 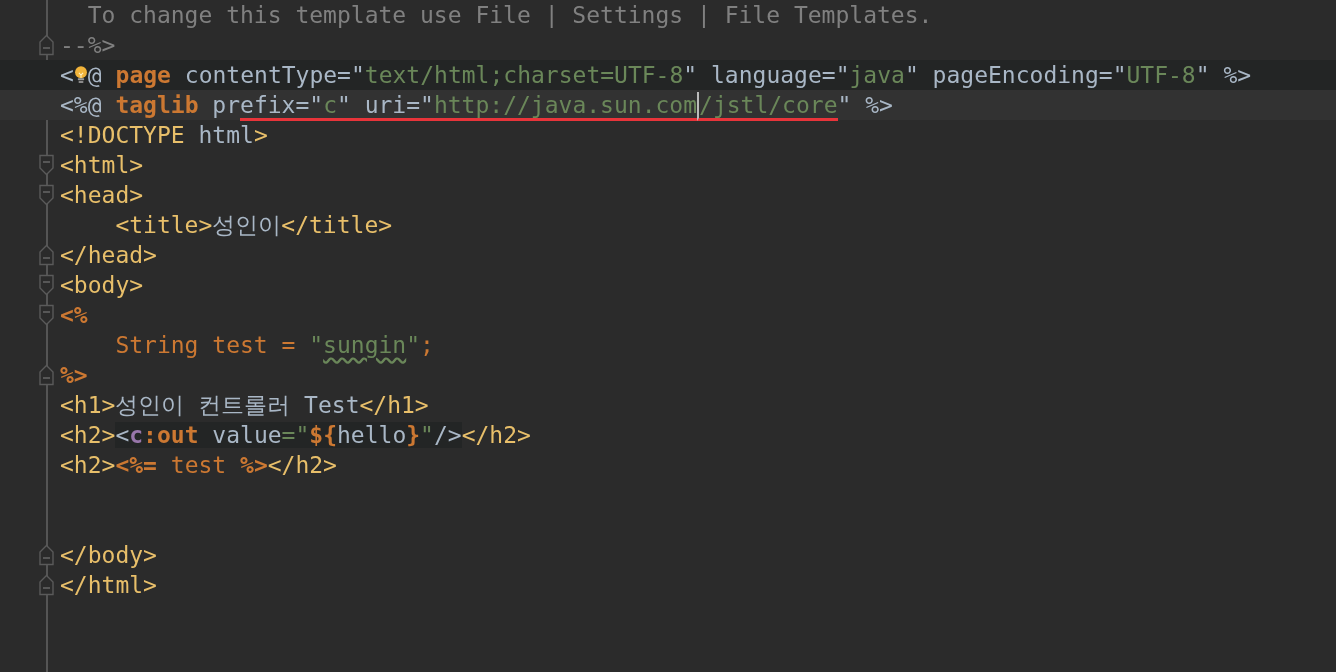 What do you see at coordinates (274, 345) in the screenshot?
I see `code-line: String test = "sungin";` at bounding box center [274, 345].